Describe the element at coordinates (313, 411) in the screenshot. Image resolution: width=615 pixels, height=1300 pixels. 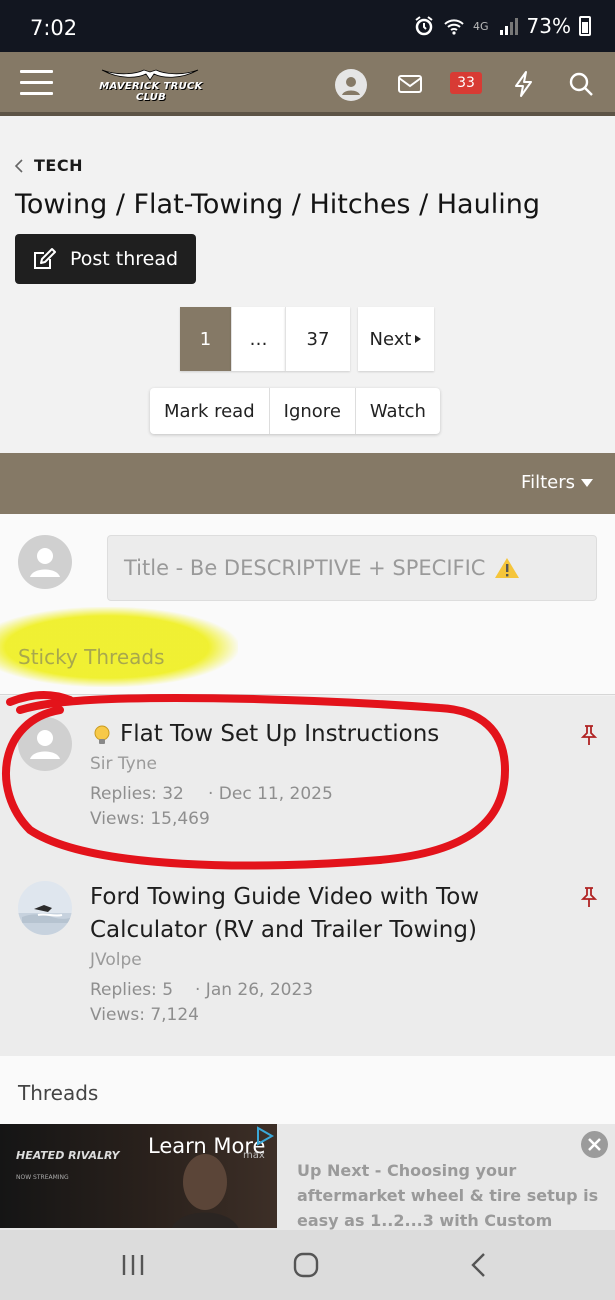
I see `ignore-button: Ignore` at that location.